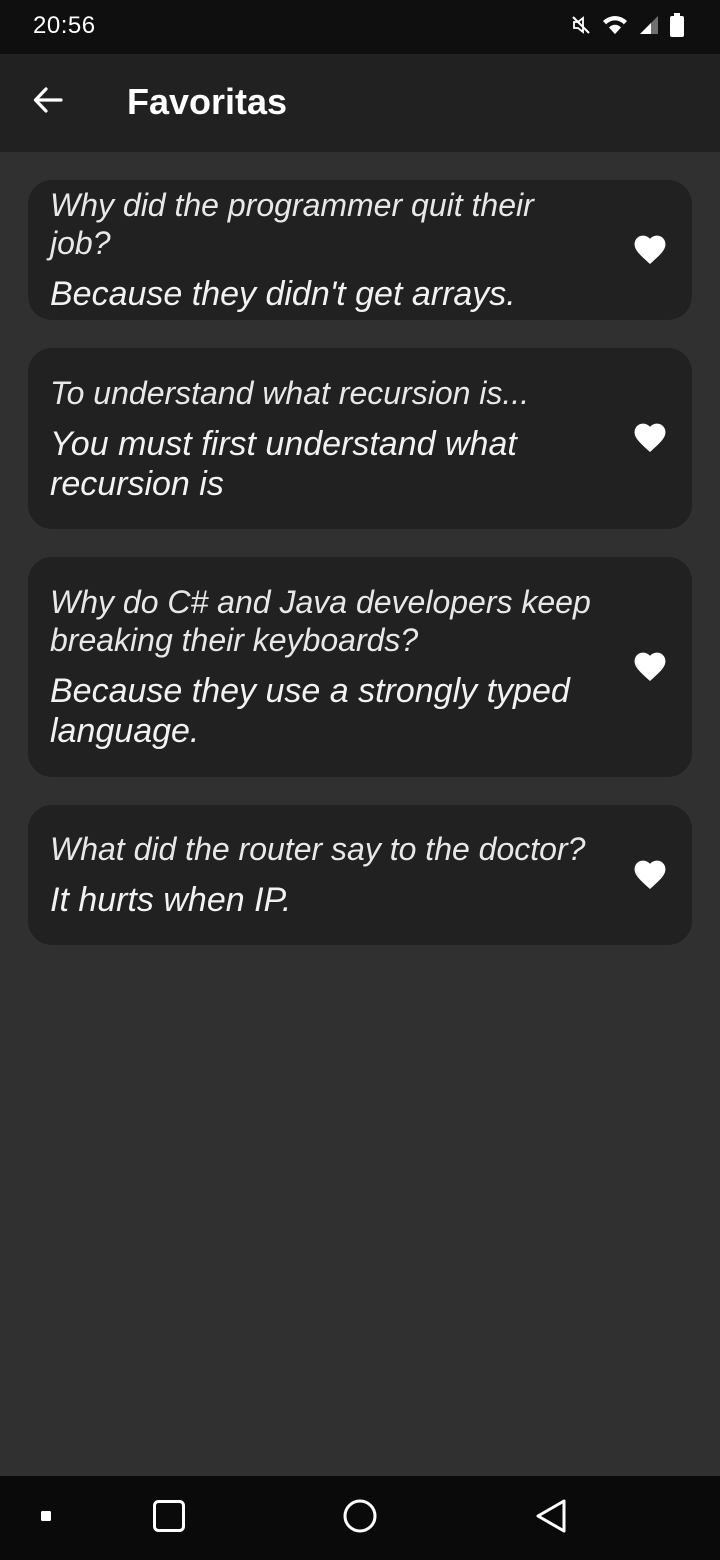 Image resolution: width=720 pixels, height=1560 pixels. Describe the element at coordinates (318, 849) in the screenshot. I see `joke-question: What did the router say to the doctor?` at that location.